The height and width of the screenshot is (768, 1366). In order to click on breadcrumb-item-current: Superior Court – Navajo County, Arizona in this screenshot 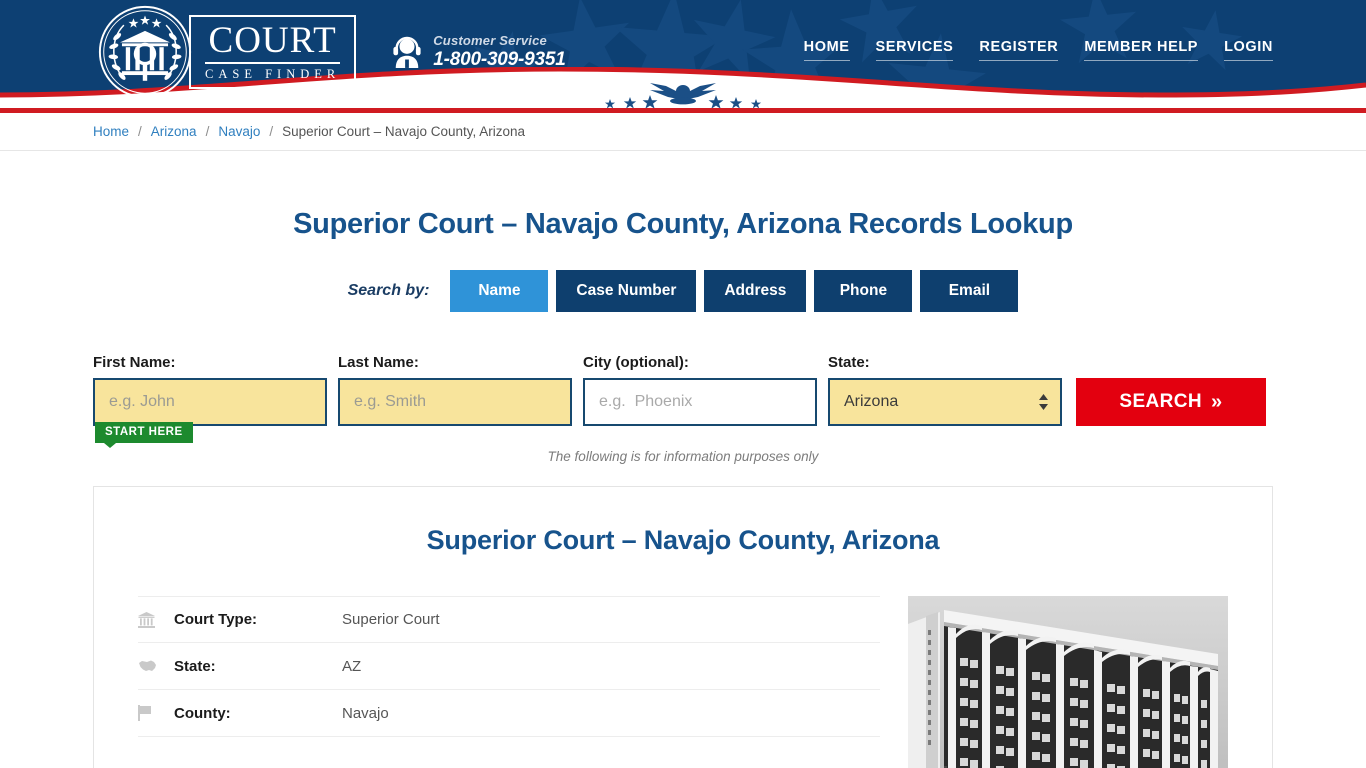, I will do `click(403, 131)`.